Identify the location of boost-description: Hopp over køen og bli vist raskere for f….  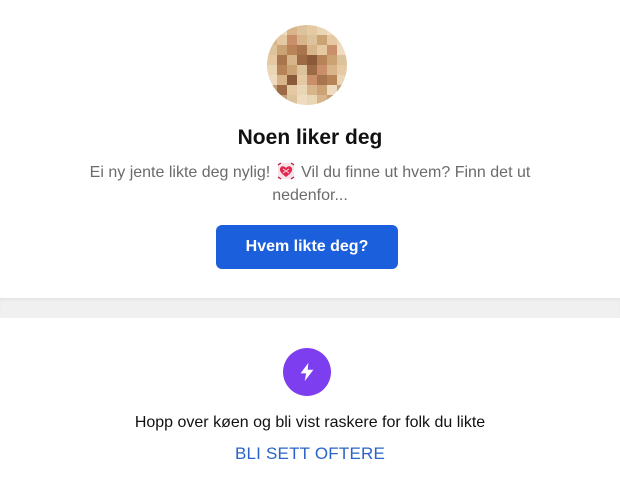
(310, 422).